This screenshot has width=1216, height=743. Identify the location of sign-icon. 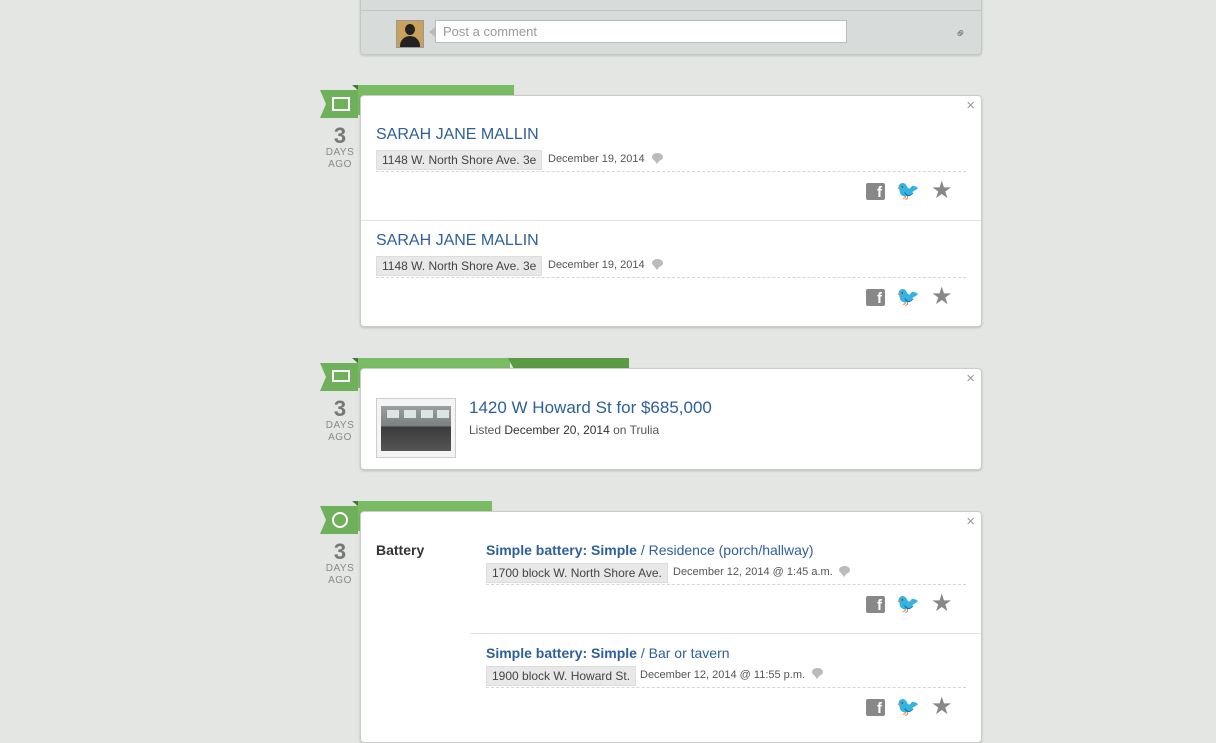
(341, 376).